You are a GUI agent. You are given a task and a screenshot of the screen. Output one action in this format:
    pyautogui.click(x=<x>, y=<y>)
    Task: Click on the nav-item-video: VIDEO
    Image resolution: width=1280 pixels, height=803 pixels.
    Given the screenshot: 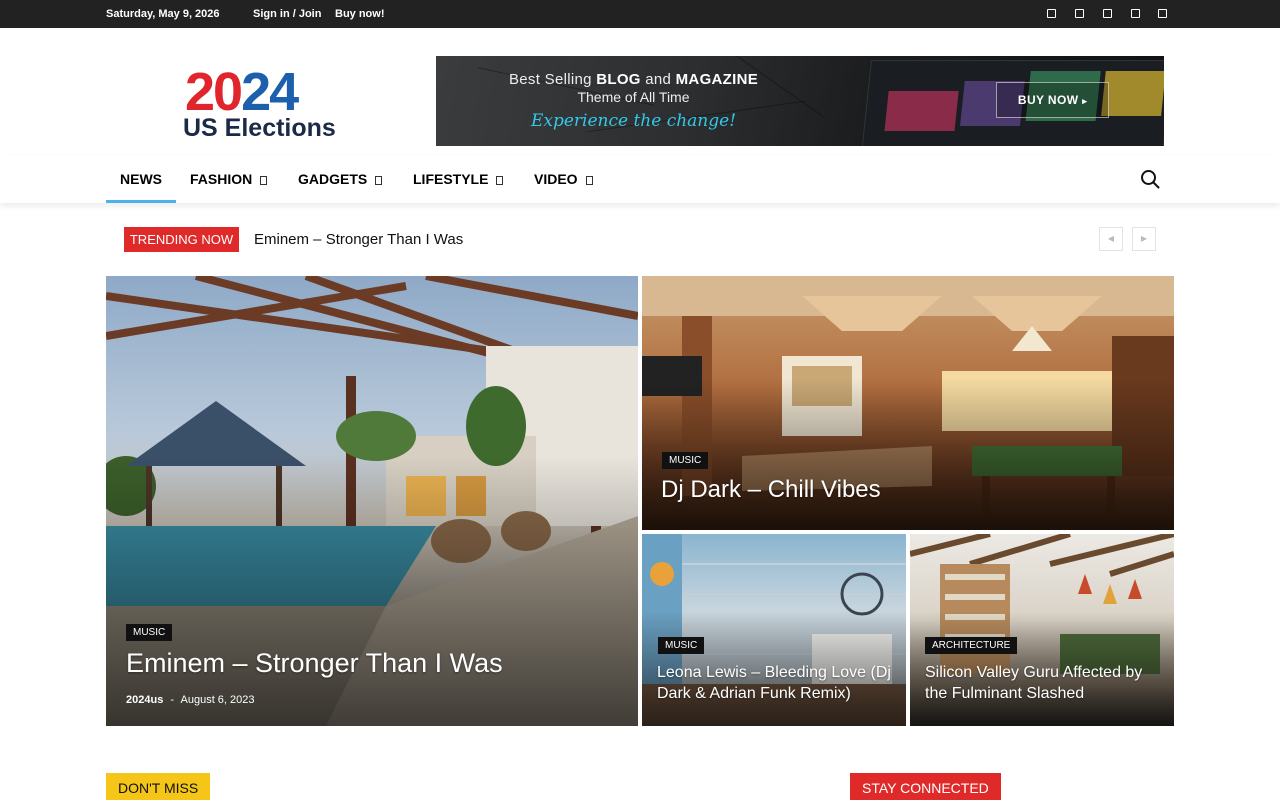 What is the action you would take?
    pyautogui.click(x=563, y=179)
    